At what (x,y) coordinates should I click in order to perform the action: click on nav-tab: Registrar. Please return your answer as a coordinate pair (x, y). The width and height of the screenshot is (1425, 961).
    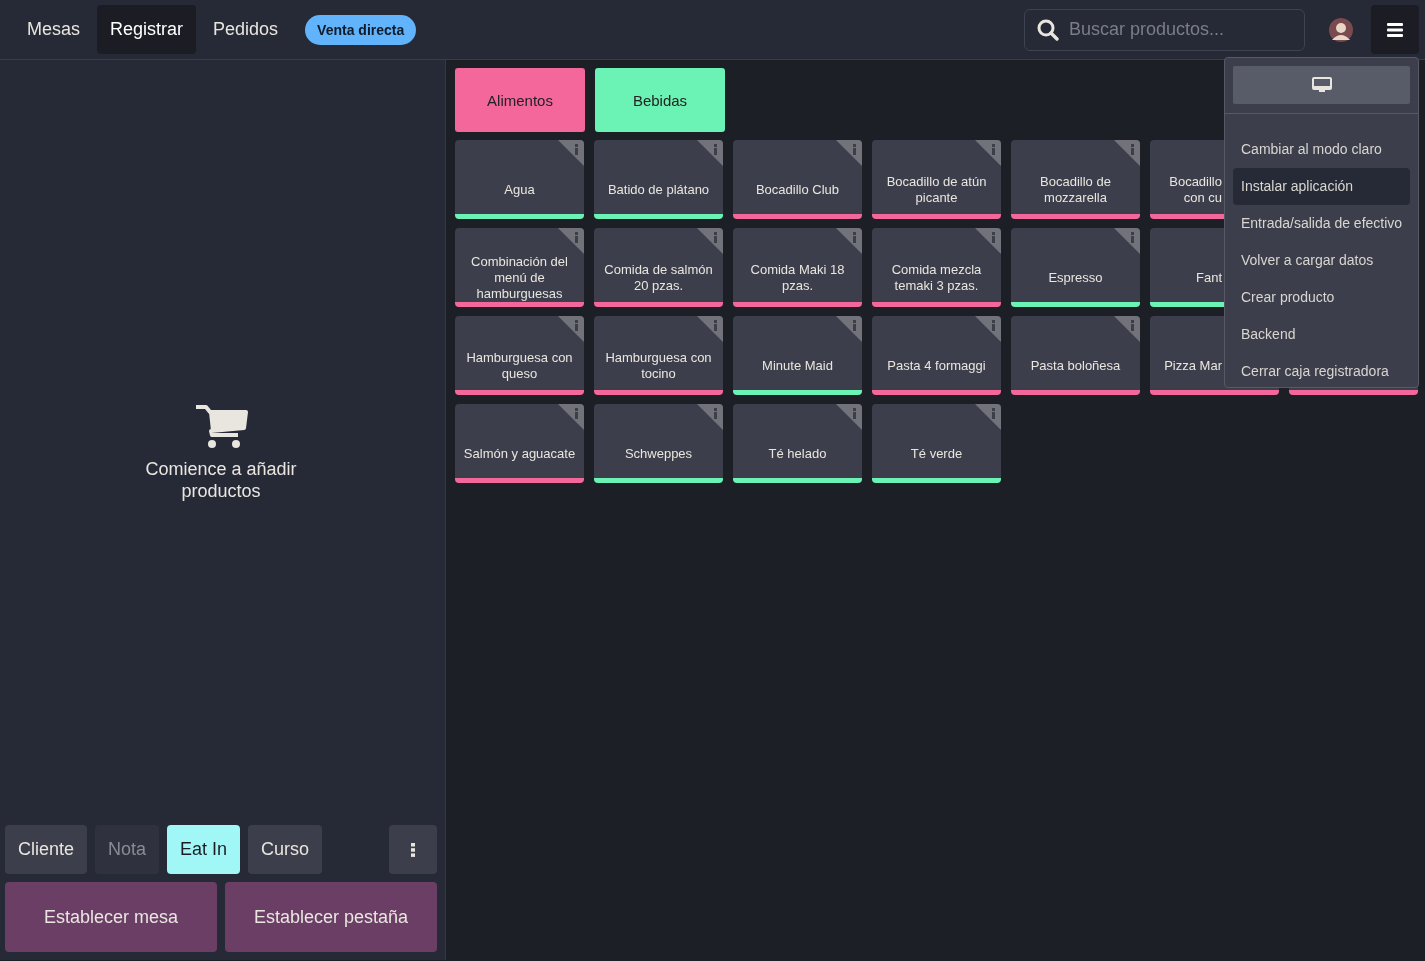
    Looking at the image, I should click on (147, 29).